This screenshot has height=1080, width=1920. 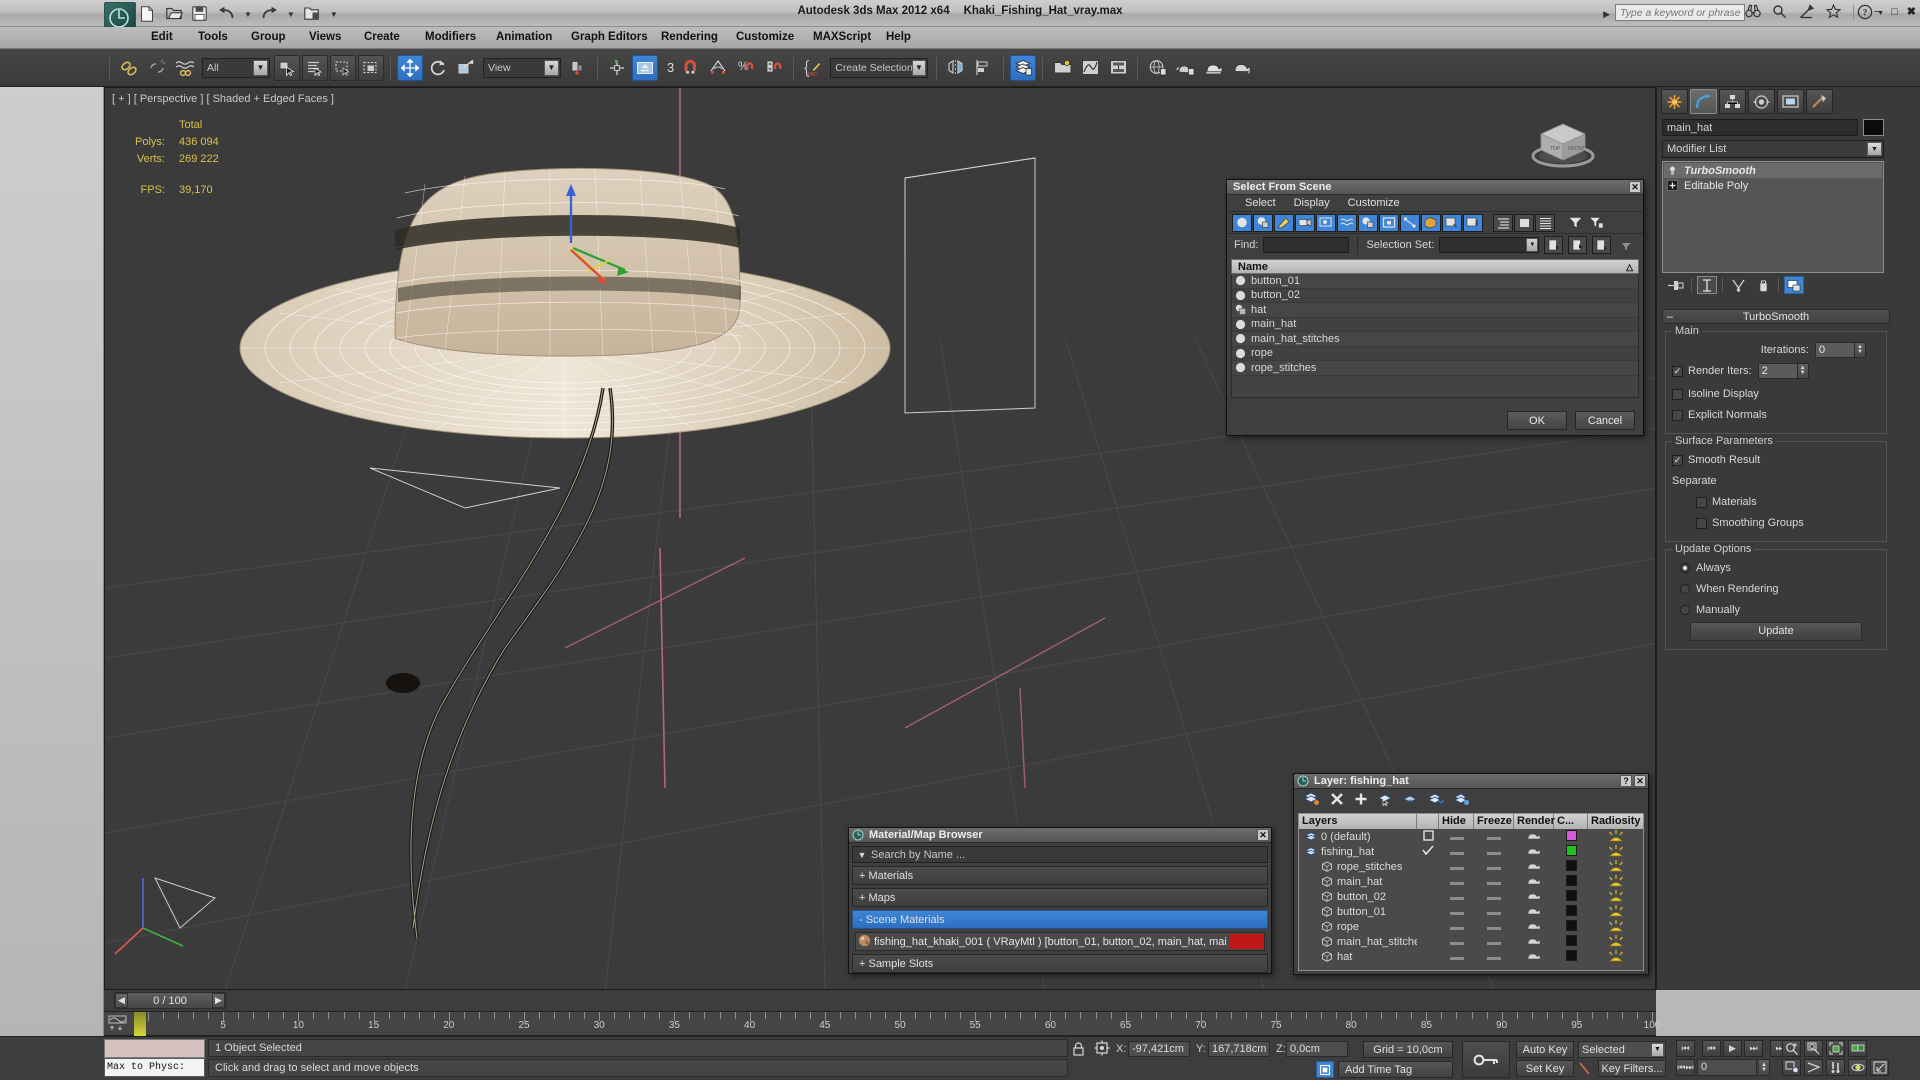 What do you see at coordinates (1239, 1049) in the screenshot?
I see `y-coordinate-field: 167,718cm` at bounding box center [1239, 1049].